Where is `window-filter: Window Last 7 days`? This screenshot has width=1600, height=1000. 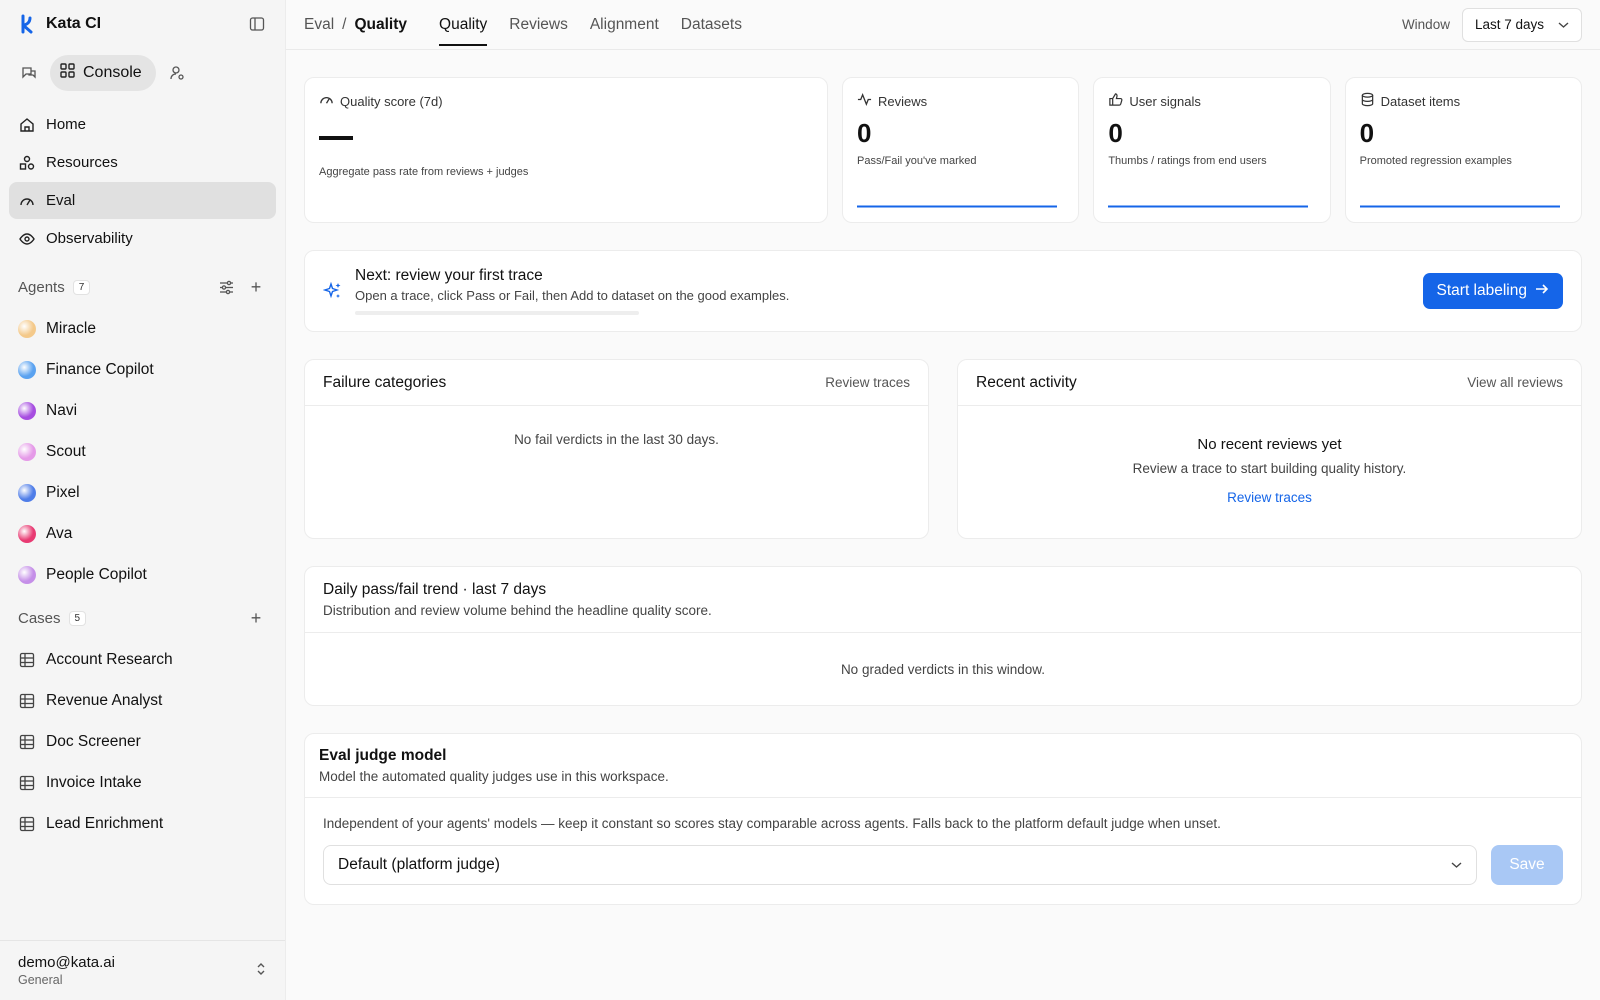 window-filter: Window Last 7 days is located at coordinates (1491, 24).